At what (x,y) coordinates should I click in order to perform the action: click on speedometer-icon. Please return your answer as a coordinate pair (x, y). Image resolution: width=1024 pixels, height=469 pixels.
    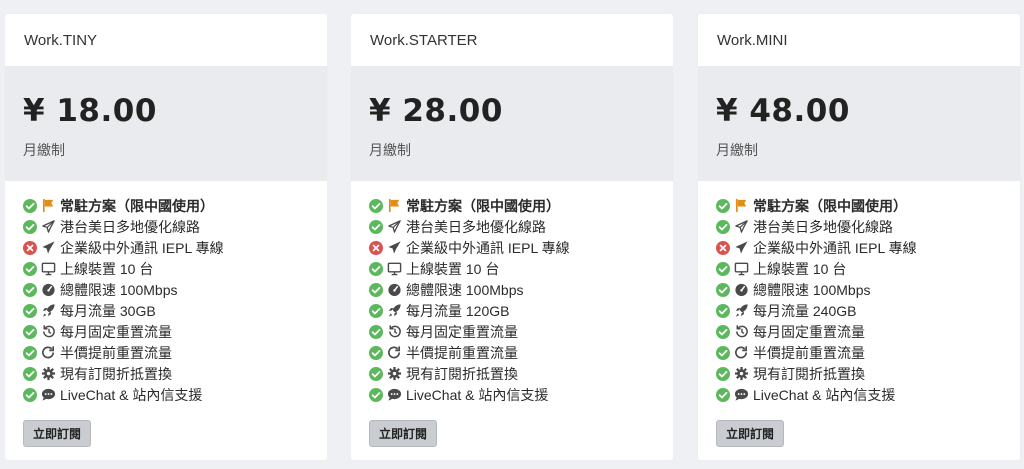
    Looking at the image, I should click on (394, 290).